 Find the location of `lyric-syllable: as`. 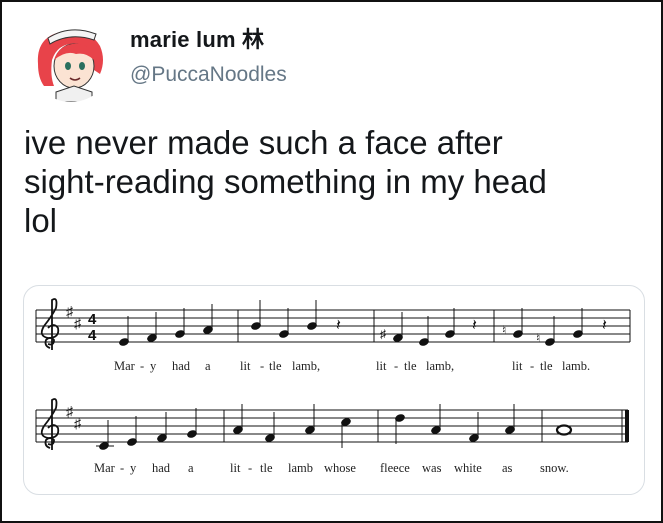

lyric-syllable: as is located at coordinates (507, 468).